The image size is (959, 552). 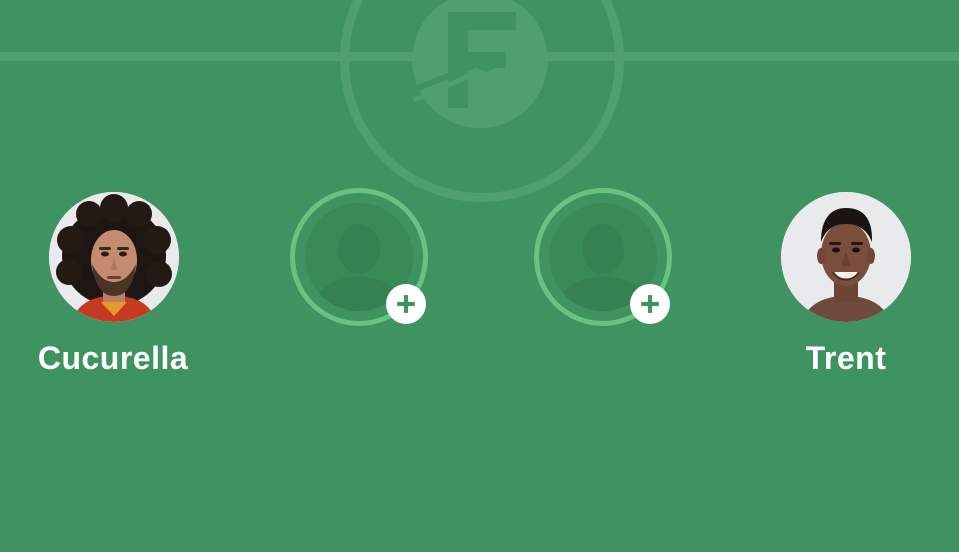 I want to click on player-name-label: Cucurella, so click(x=113, y=358).